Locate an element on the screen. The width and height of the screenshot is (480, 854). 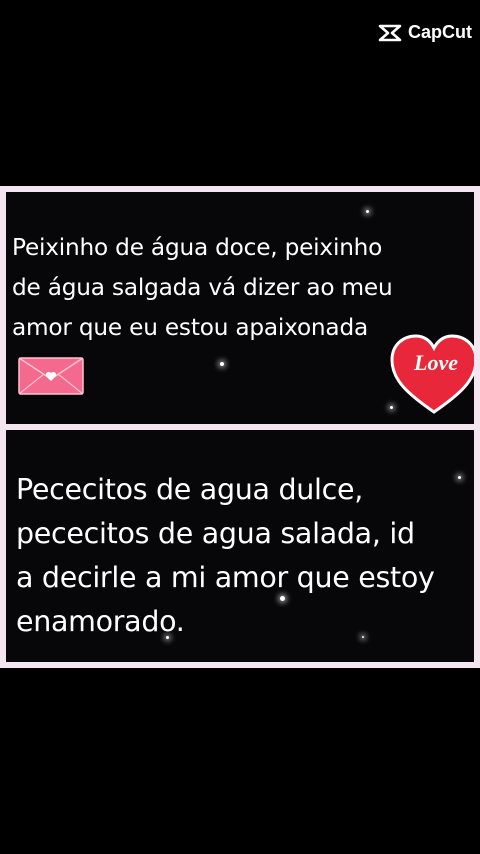
lyrics-line: a decirle a mi amor que estoy is located at coordinates (225, 577).